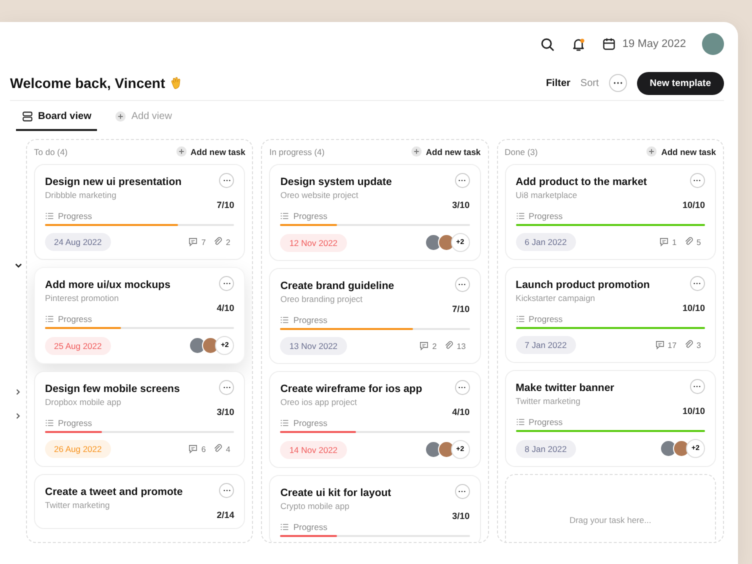  What do you see at coordinates (297, 151) in the screenshot?
I see `column-title: In progress (4)` at bounding box center [297, 151].